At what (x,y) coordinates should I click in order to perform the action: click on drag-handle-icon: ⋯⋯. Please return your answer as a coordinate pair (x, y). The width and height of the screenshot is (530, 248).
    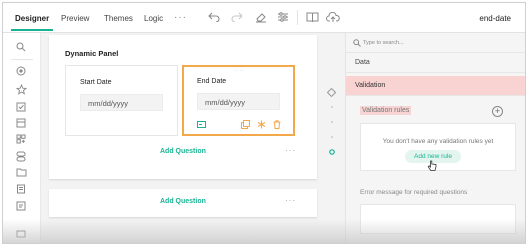
    Looking at the image, I should click on (239, 71).